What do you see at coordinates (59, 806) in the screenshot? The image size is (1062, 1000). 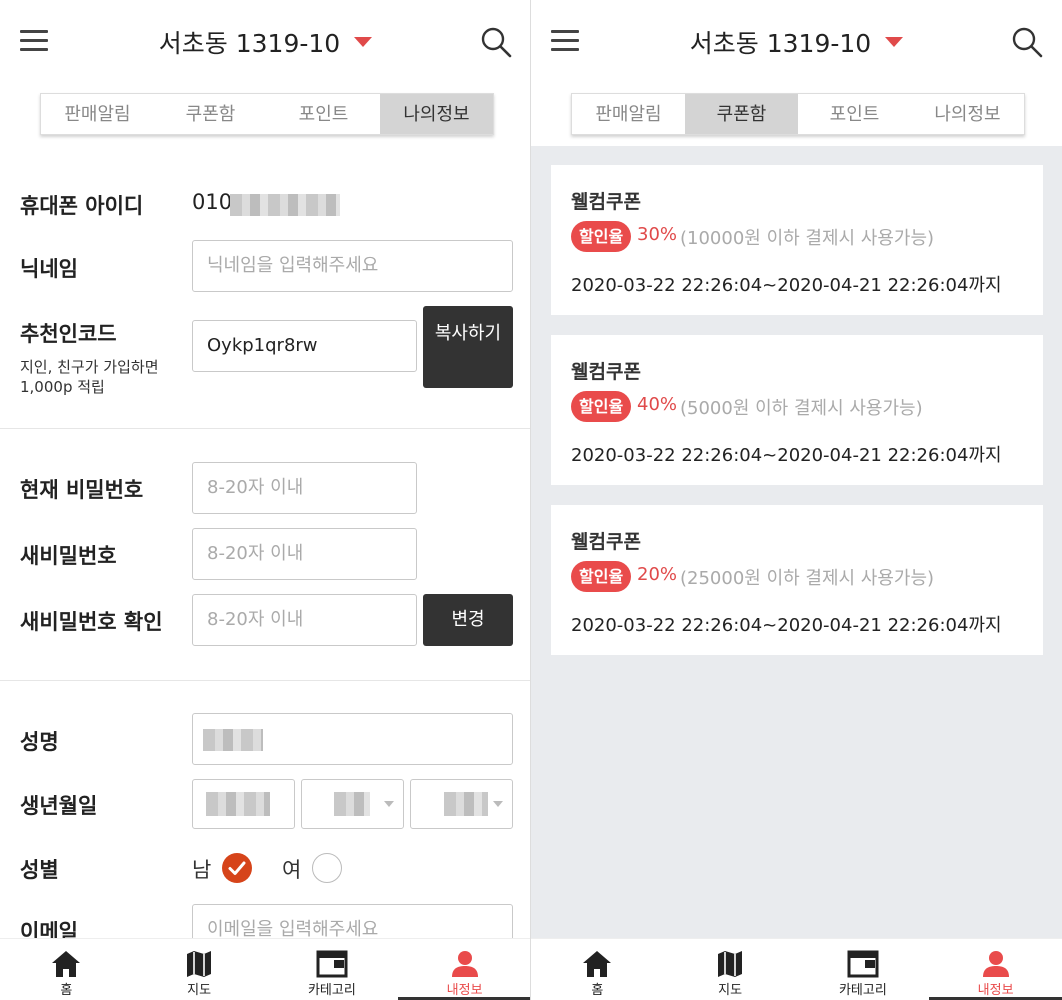 I see `birthdate-label: 생년월일` at bounding box center [59, 806].